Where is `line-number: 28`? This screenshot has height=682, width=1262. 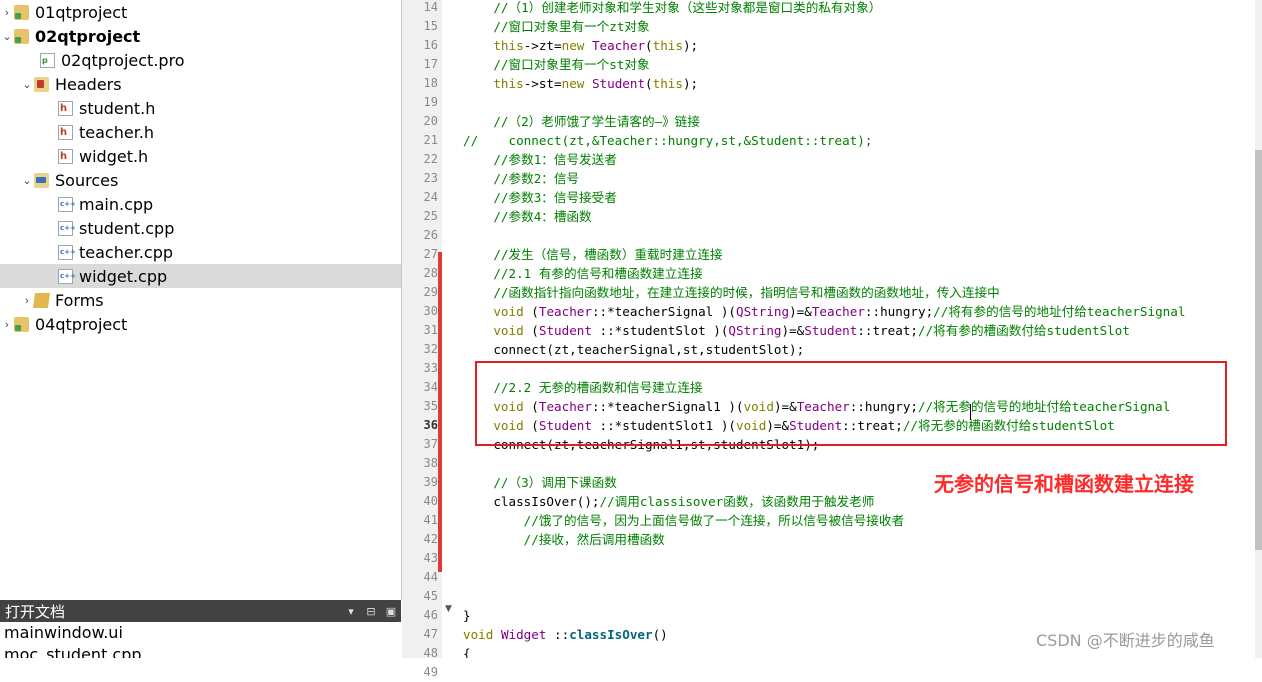 line-number: 28 is located at coordinates (430, 273).